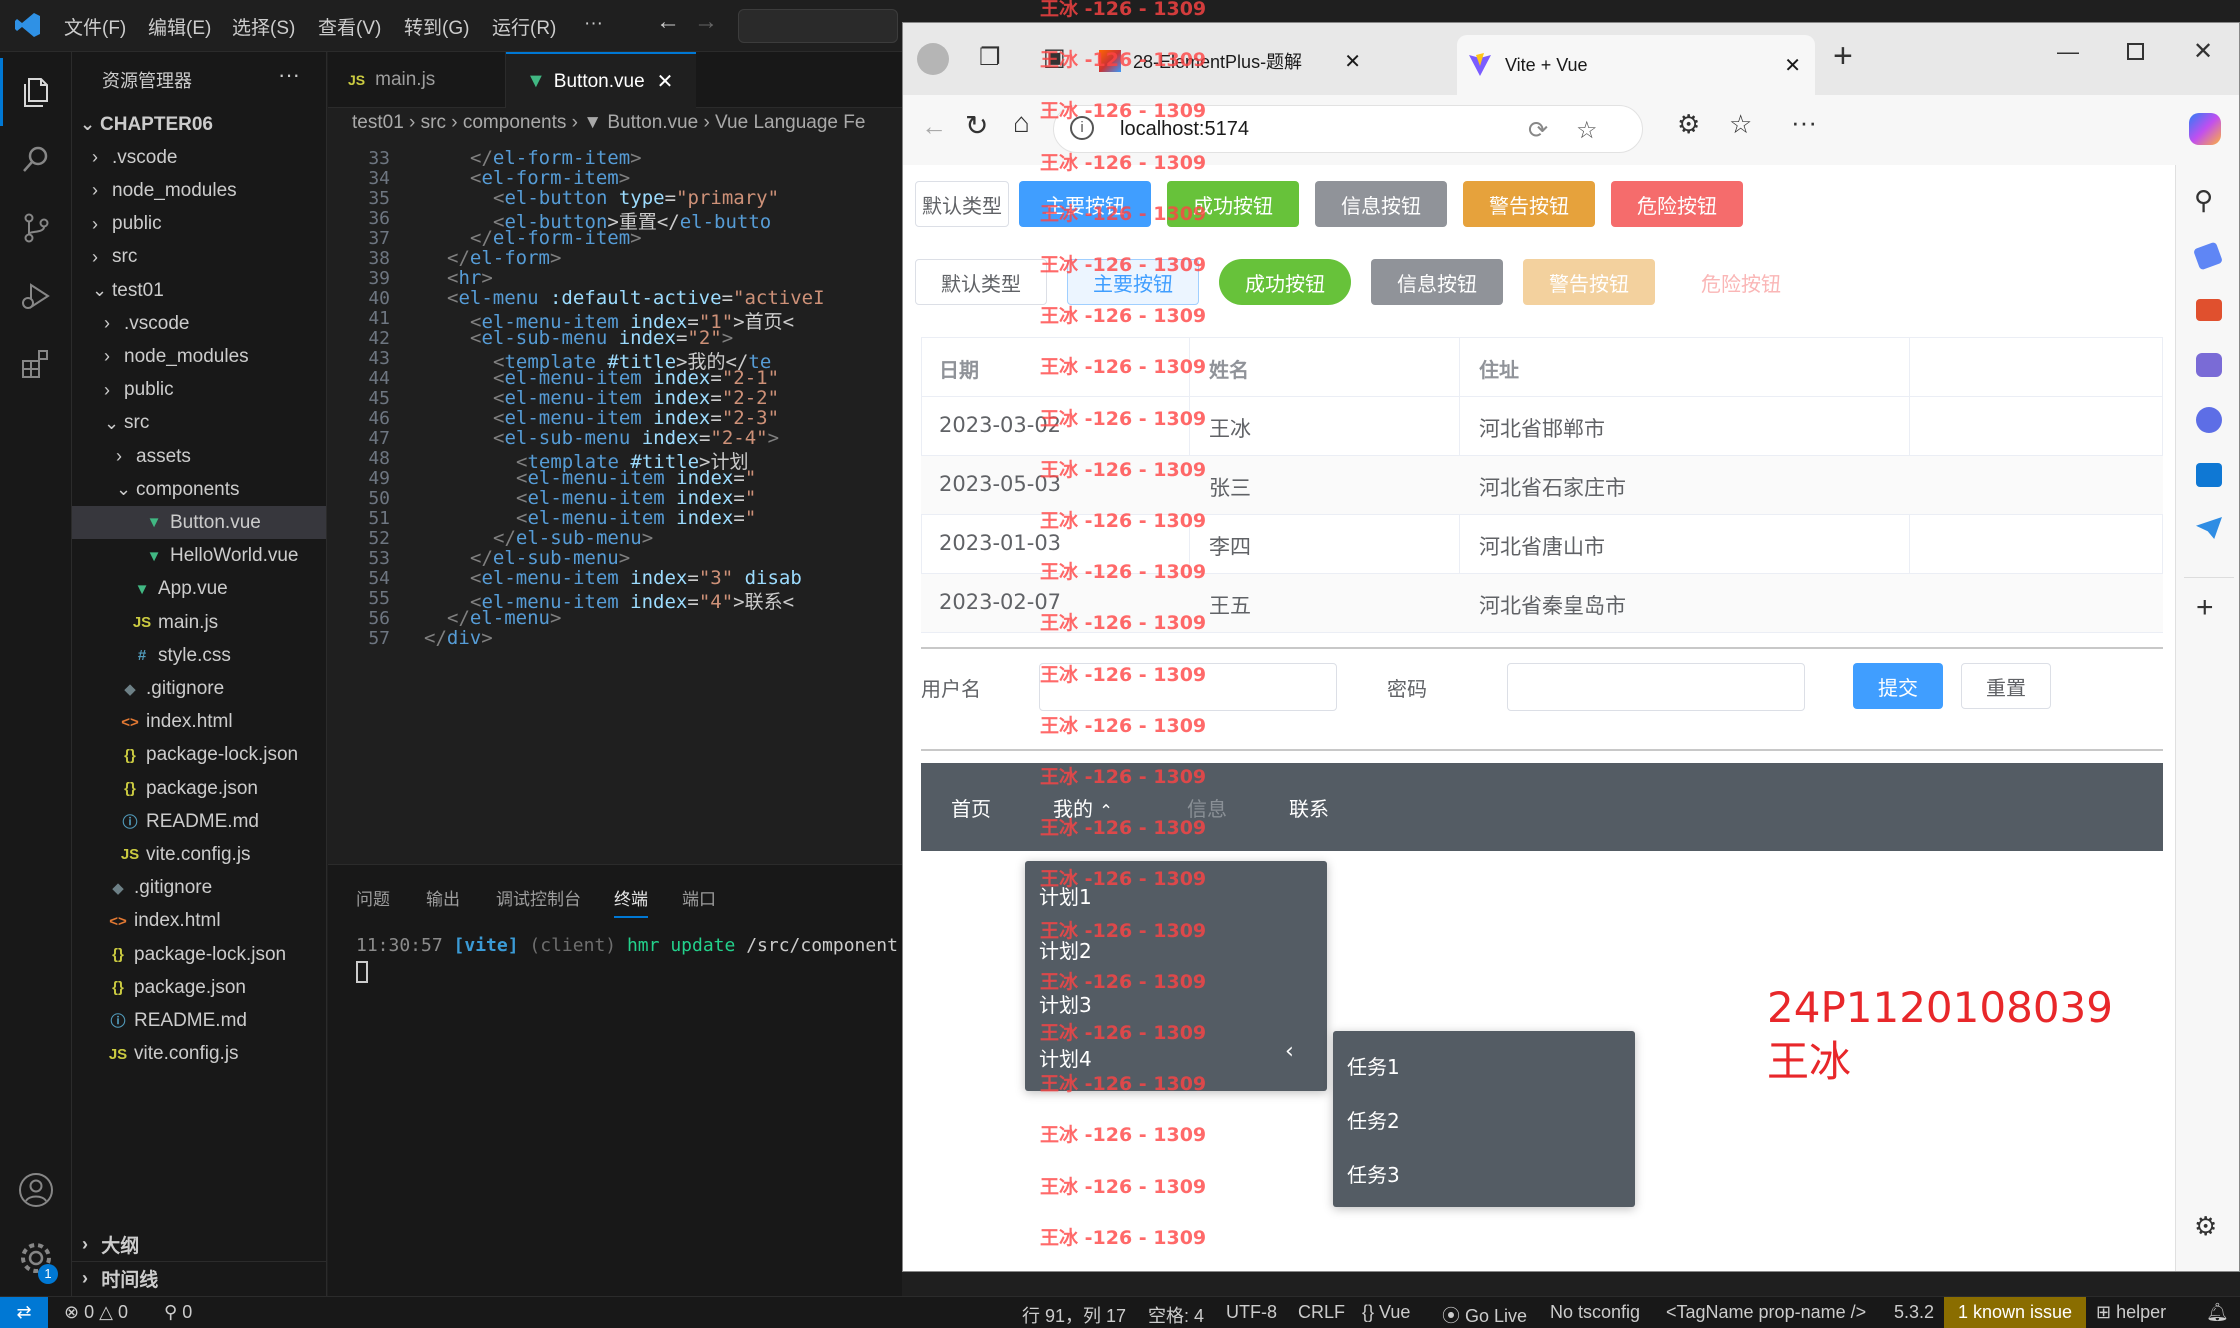 The width and height of the screenshot is (2240, 1328). I want to click on shopping-tag-icon, so click(2208, 256).